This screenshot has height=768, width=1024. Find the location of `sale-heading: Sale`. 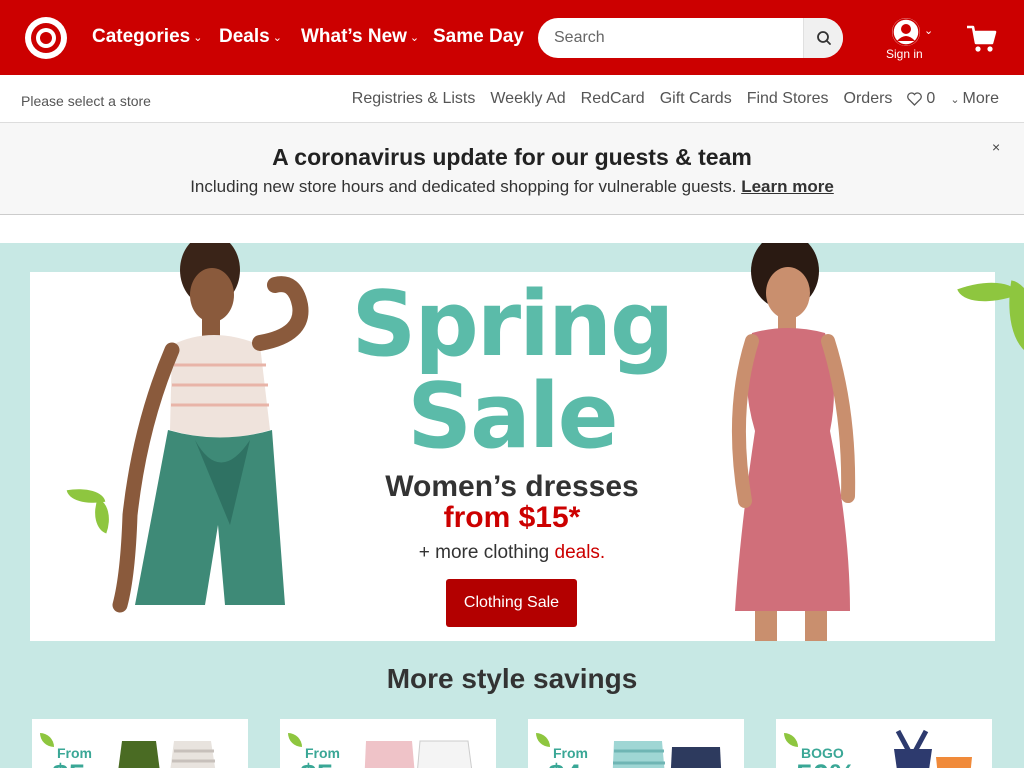

sale-heading: Sale is located at coordinates (512, 416).